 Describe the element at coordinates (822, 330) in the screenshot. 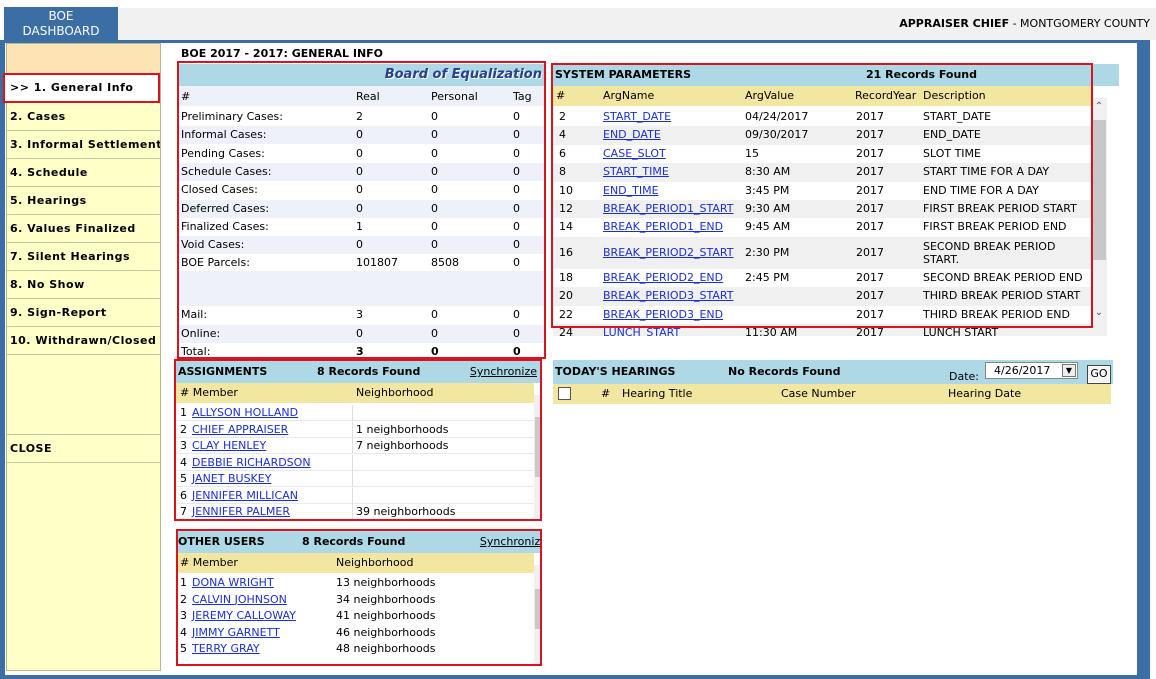

I see `system-parameter-row: 24 LUNCH_START 11:30 AM 2017 LUNCH START` at that location.